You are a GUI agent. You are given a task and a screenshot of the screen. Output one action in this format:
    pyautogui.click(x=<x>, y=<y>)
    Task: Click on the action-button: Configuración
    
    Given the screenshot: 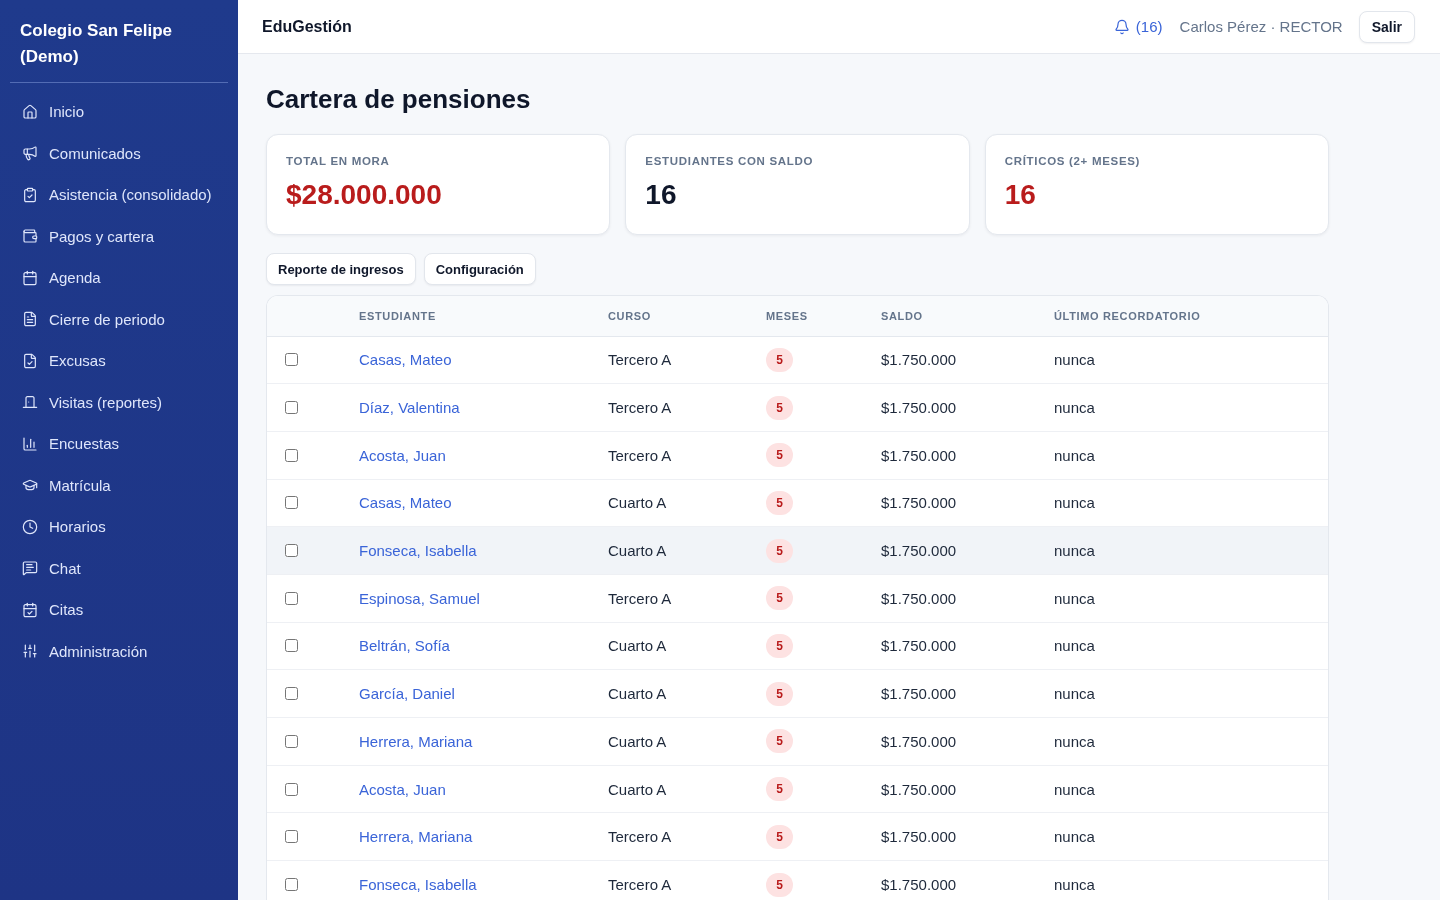 What is the action you would take?
    pyautogui.click(x=479, y=269)
    